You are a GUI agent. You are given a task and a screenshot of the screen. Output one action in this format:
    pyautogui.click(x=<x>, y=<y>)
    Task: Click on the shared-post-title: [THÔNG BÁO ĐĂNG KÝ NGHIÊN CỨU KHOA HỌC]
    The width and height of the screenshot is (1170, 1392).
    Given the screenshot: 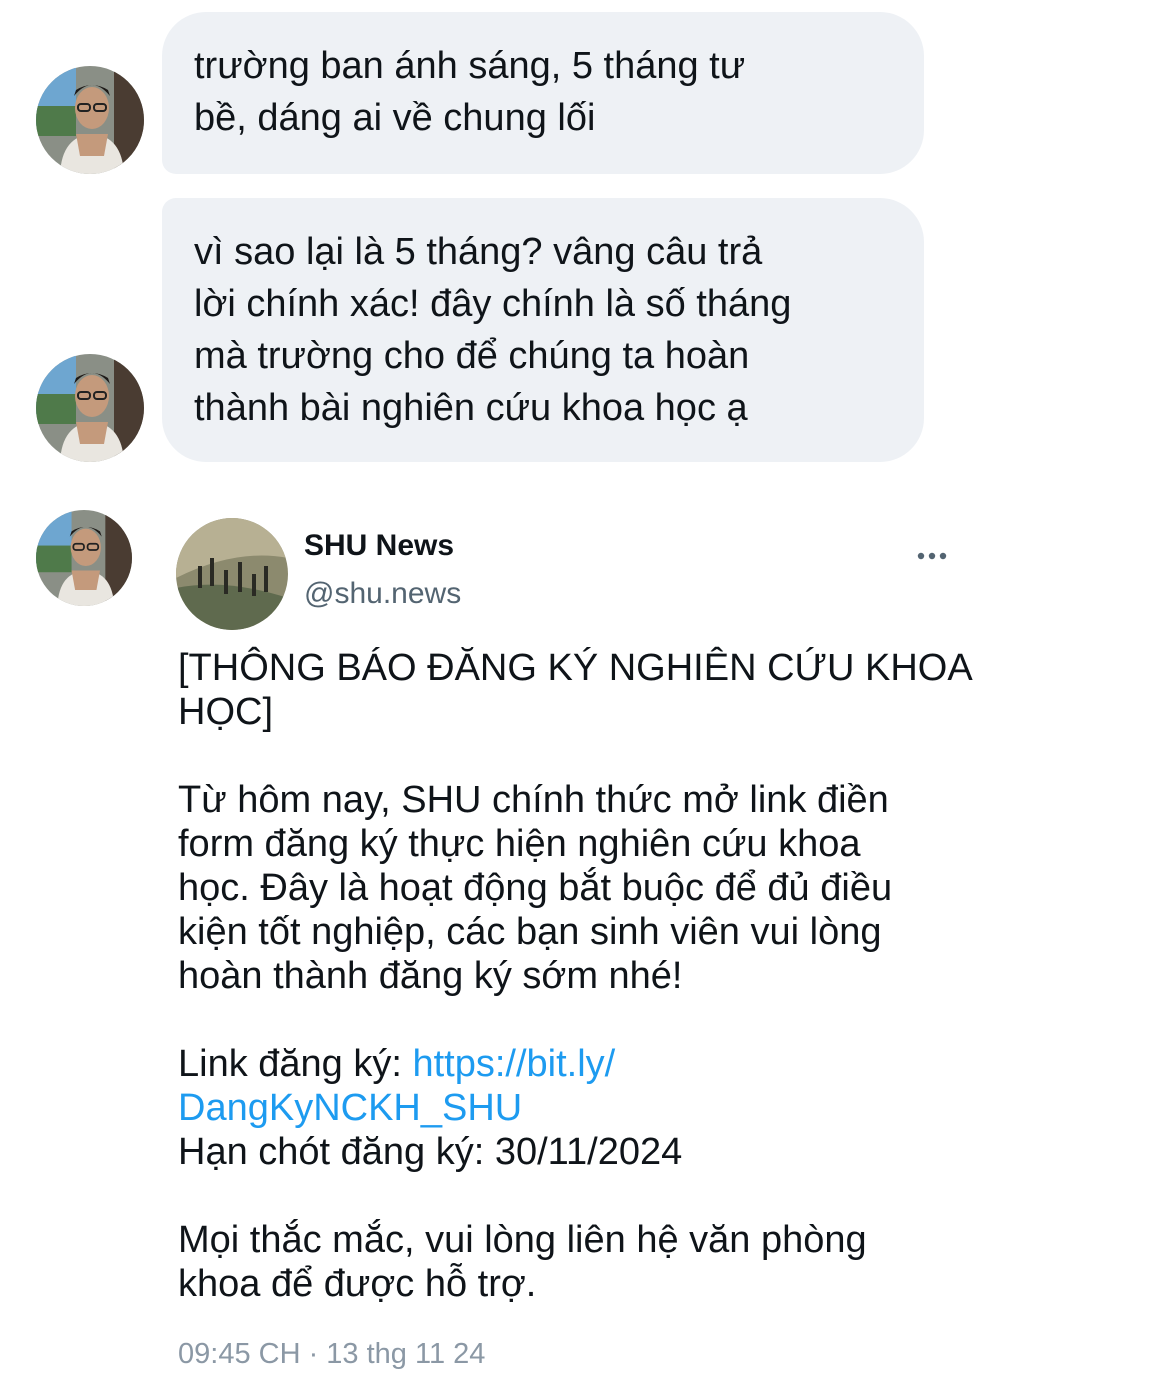 What is the action you would take?
    pyautogui.click(x=575, y=690)
    